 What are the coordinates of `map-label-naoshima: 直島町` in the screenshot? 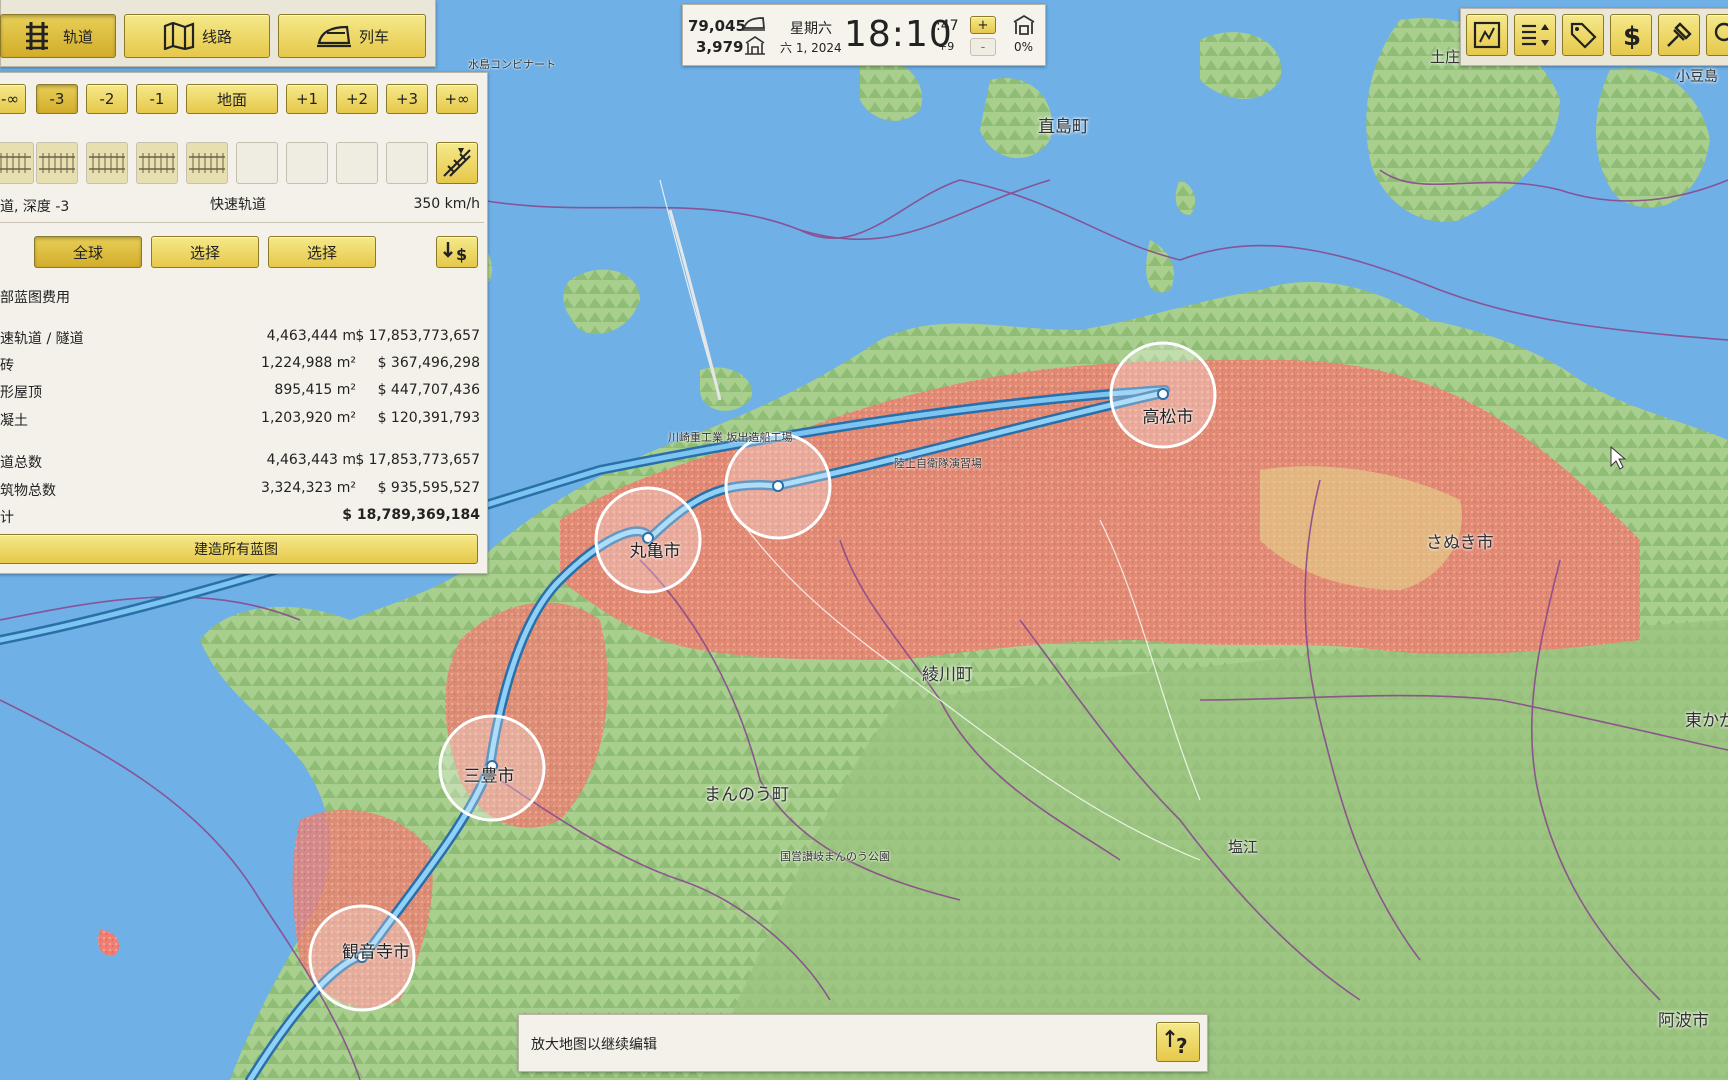 It's located at (1063, 127).